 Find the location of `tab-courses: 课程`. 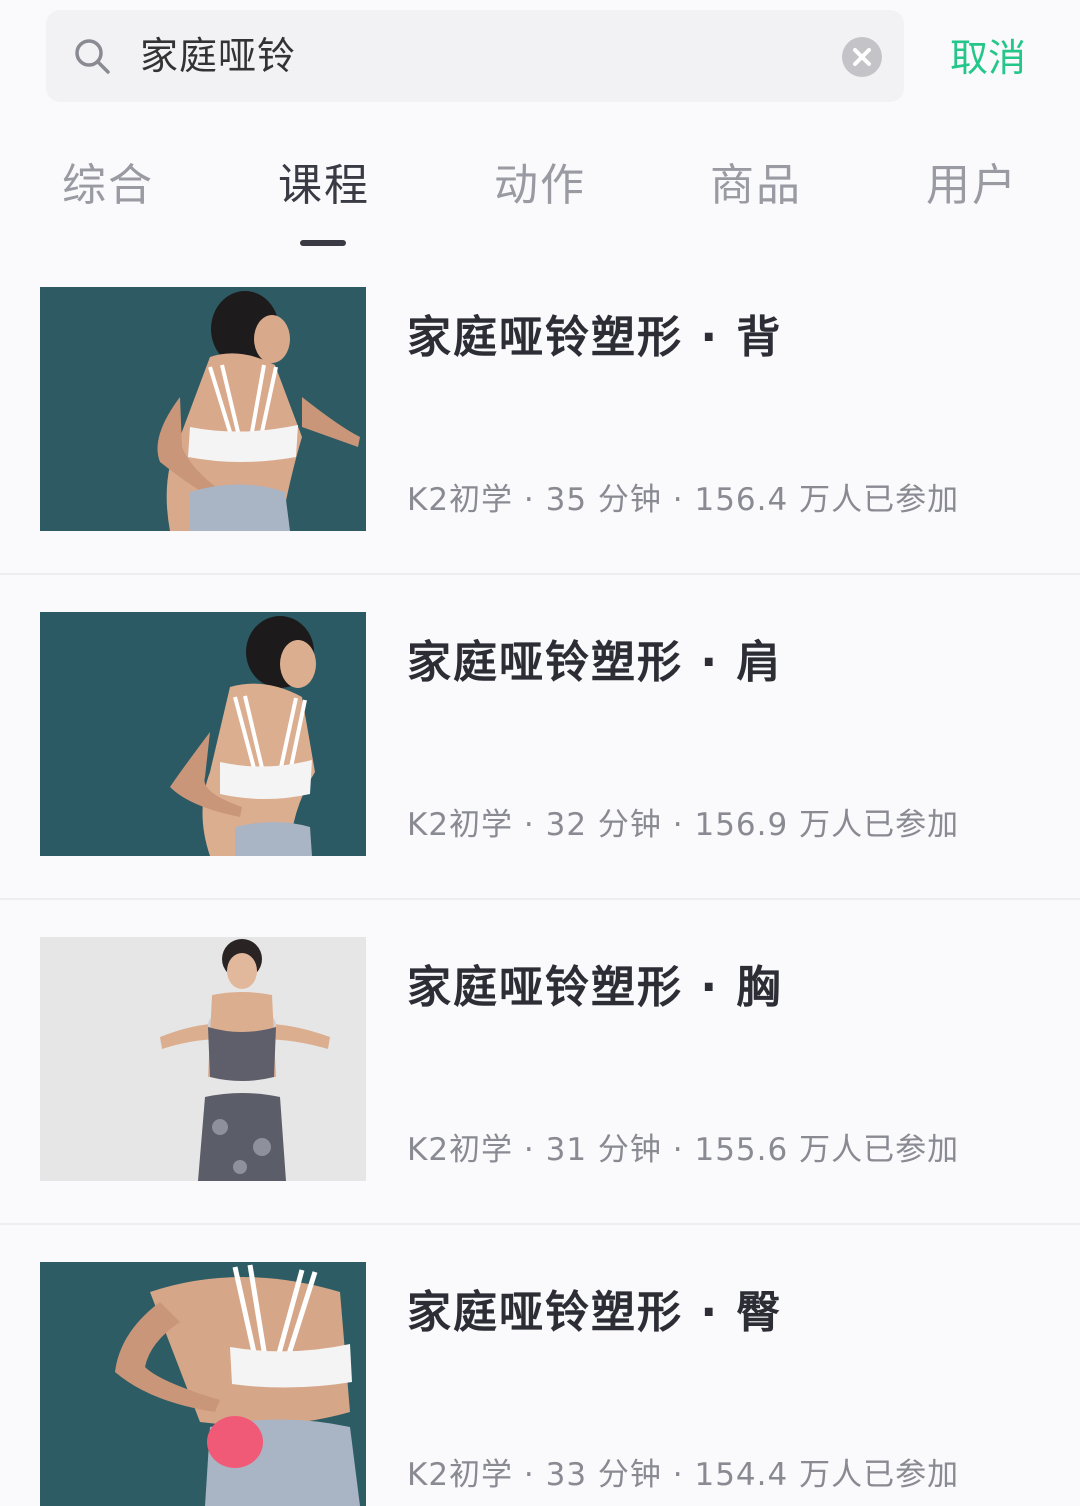

tab-courses: 课程 is located at coordinates (324, 186).